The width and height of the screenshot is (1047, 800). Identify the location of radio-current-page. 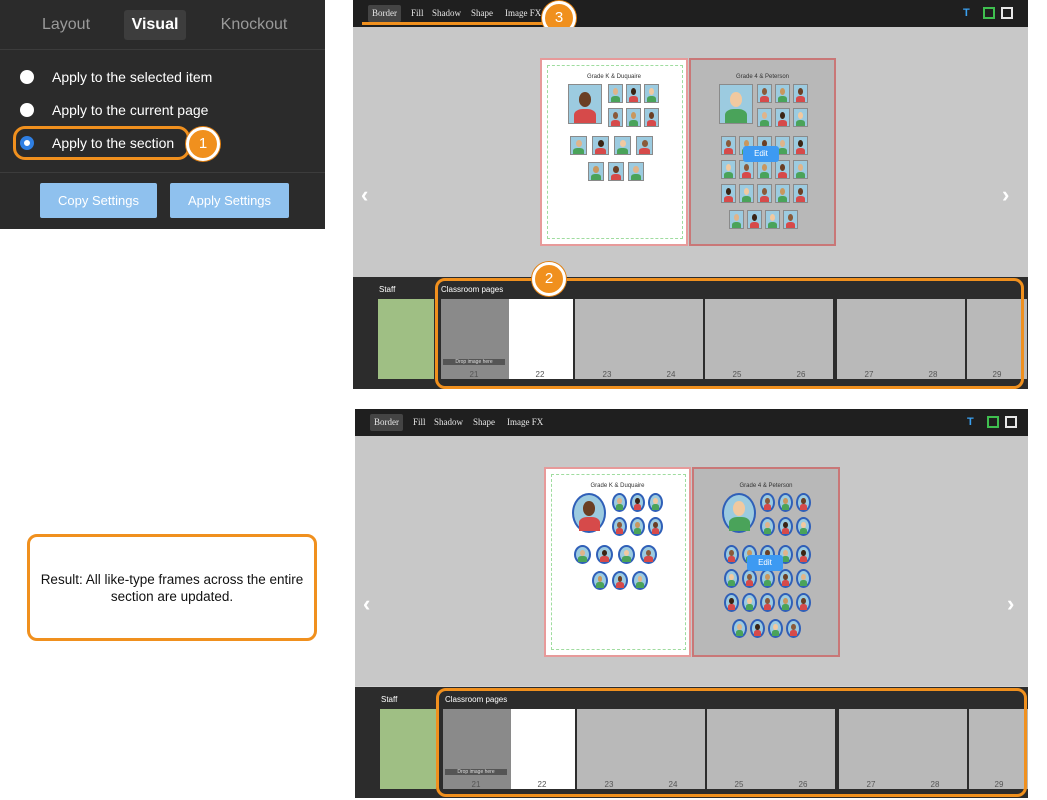
(27, 110).